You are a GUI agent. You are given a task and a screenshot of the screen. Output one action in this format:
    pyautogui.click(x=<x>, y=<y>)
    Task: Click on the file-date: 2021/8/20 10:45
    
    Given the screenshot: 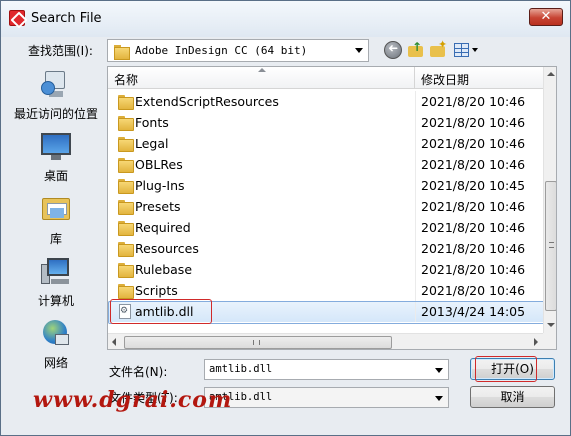 What is the action you would take?
    pyautogui.click(x=473, y=185)
    